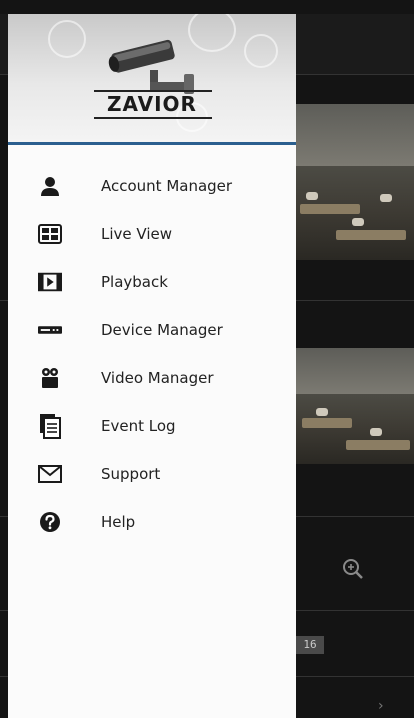 This screenshot has width=414, height=718. Describe the element at coordinates (157, 378) in the screenshot. I see `menu-item-label: Video Manager` at that location.